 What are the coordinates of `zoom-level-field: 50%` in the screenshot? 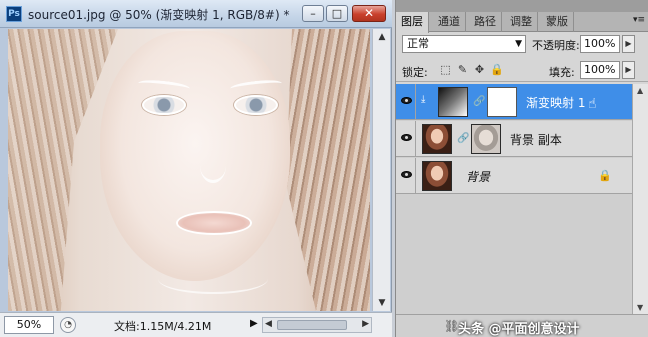 It's located at (29, 325).